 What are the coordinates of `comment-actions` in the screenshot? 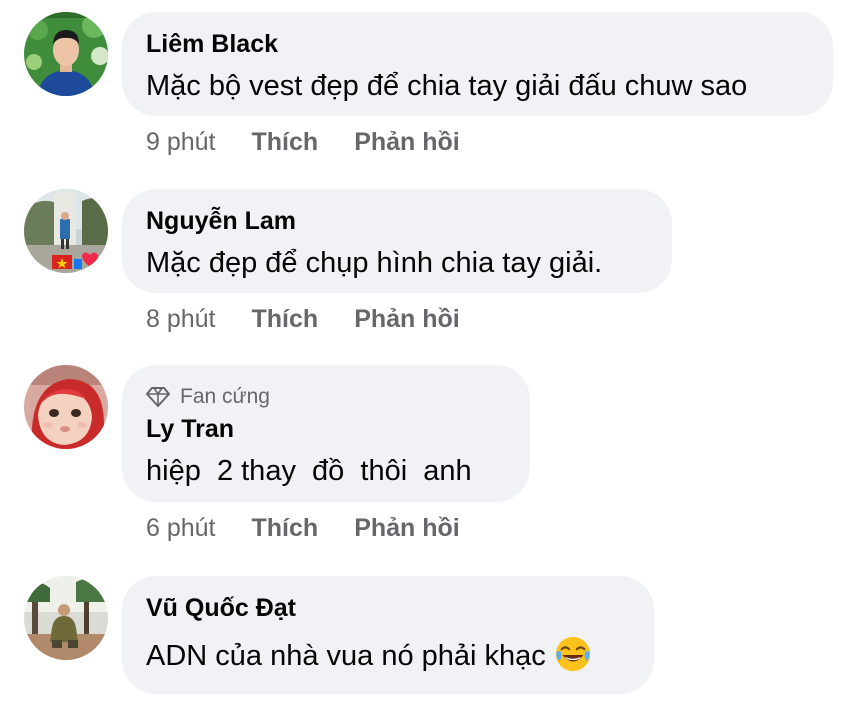 It's located at (204, 712).